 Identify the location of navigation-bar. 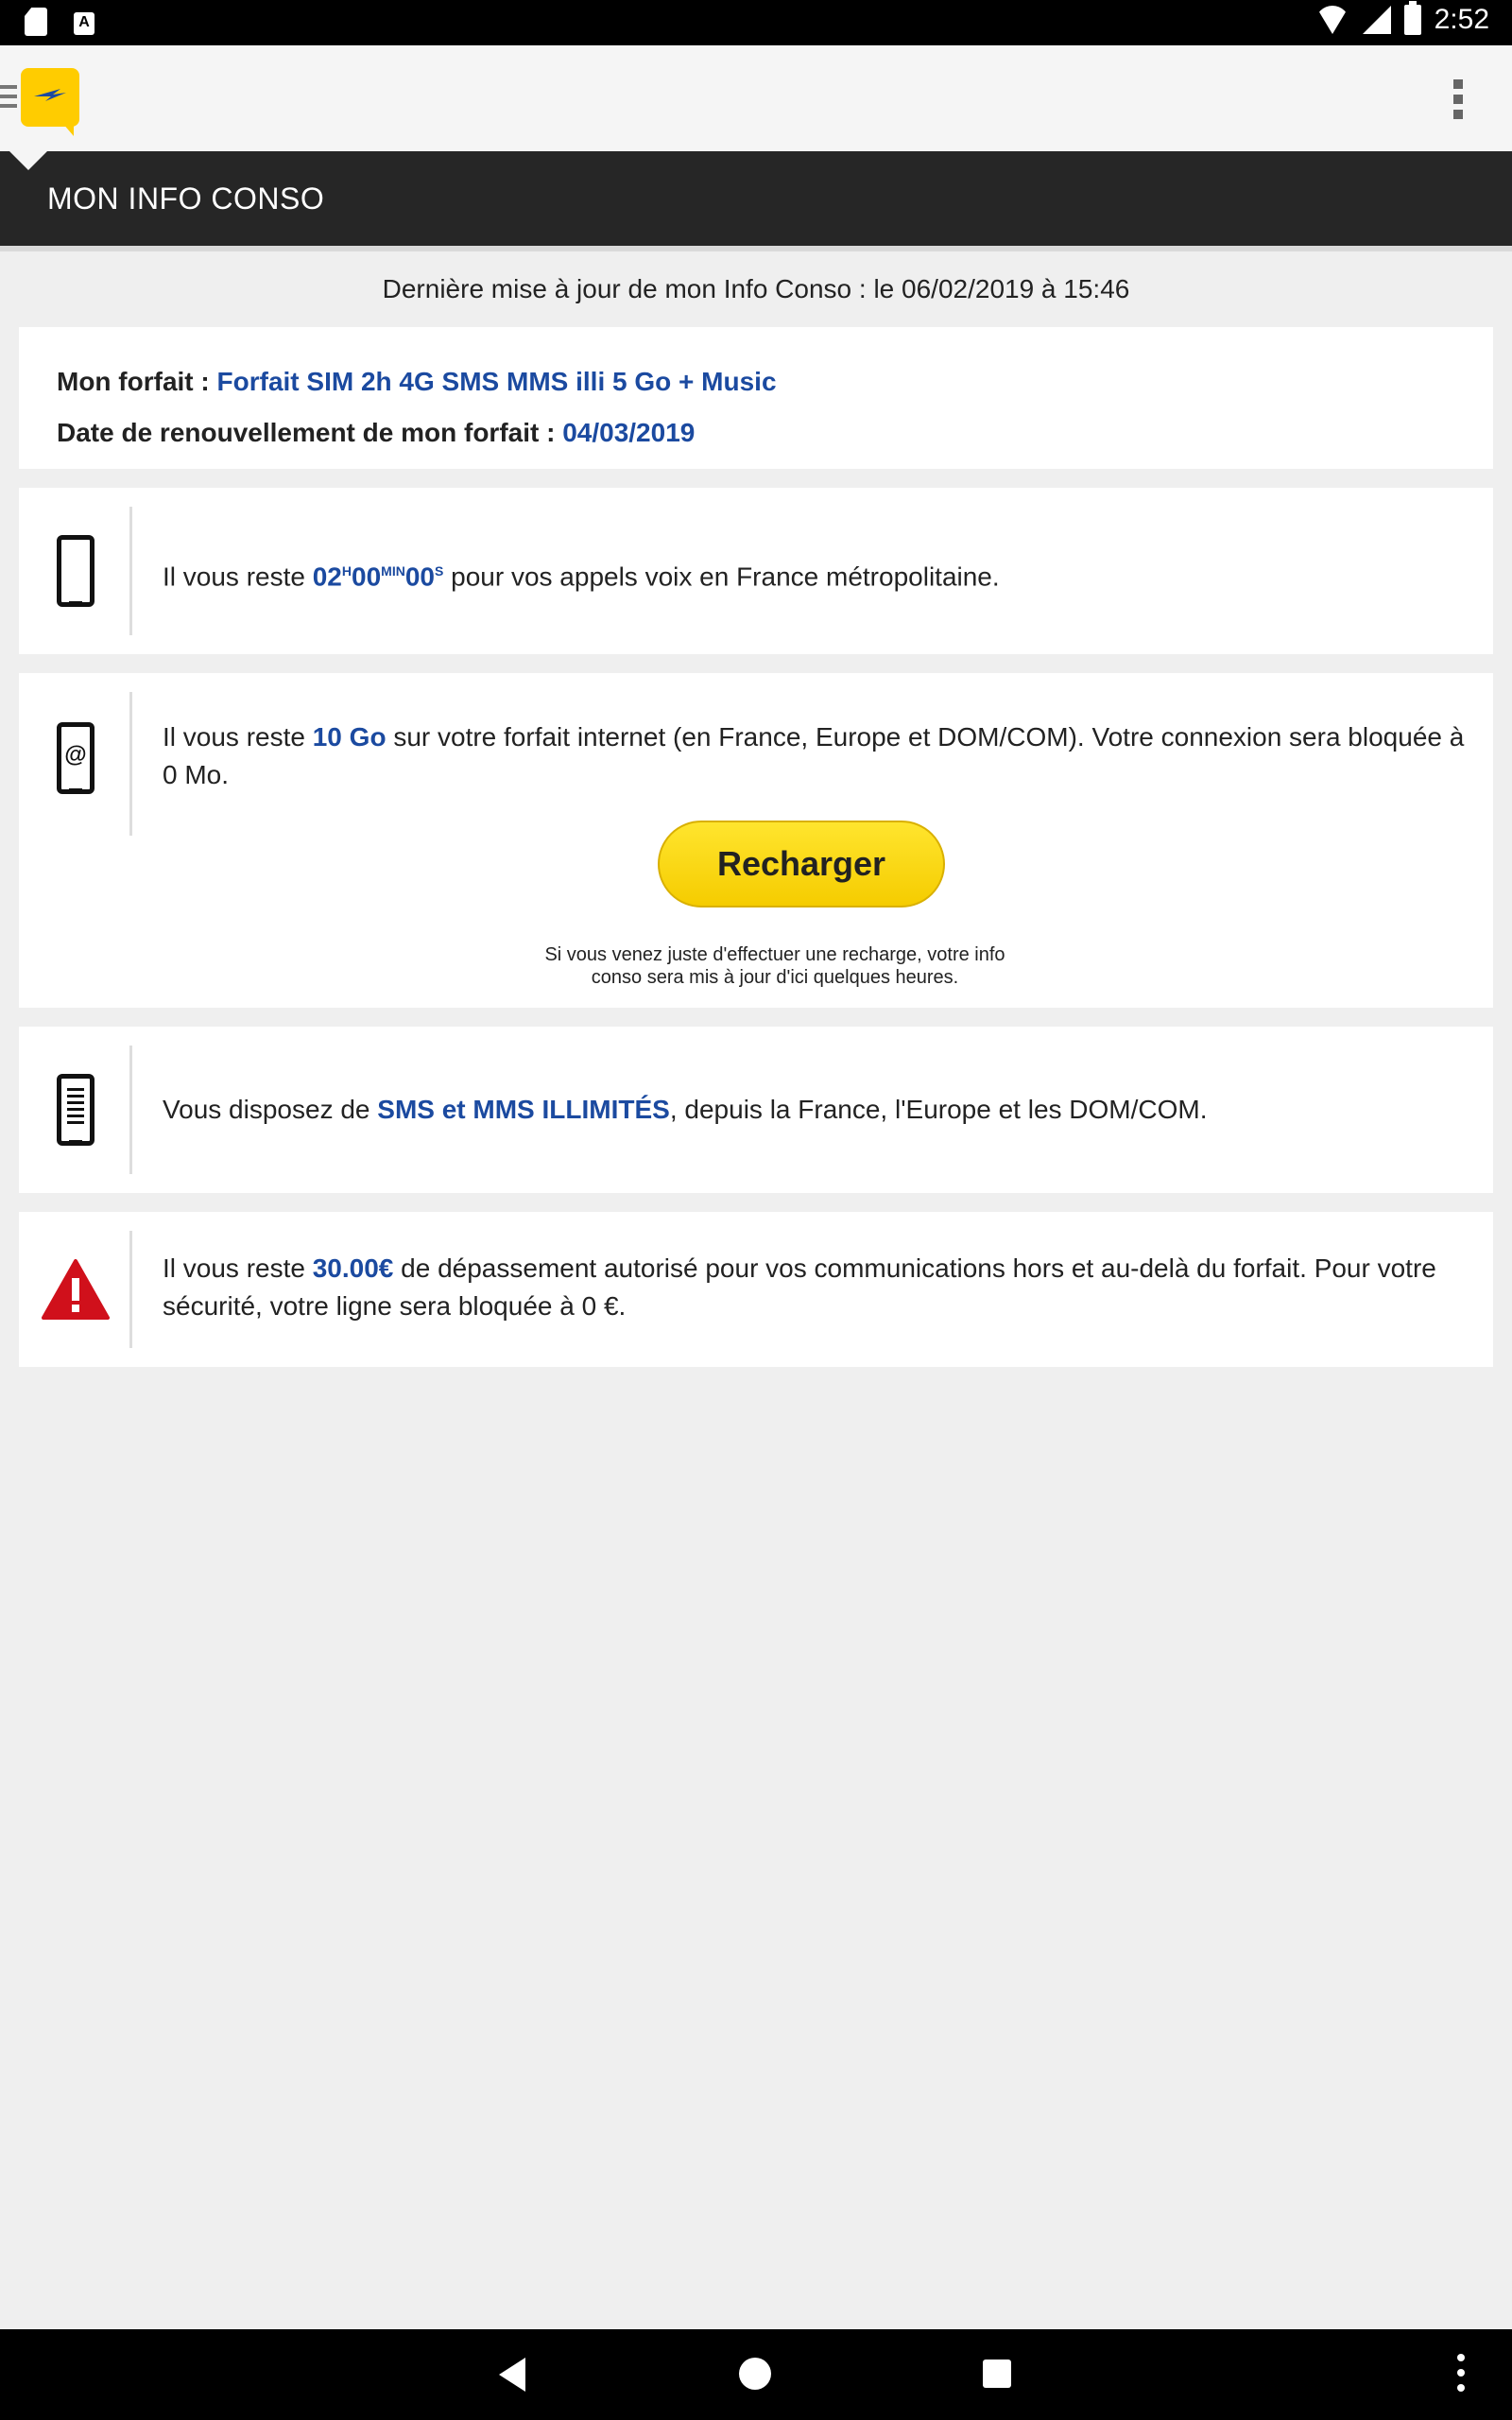
(756, 2374).